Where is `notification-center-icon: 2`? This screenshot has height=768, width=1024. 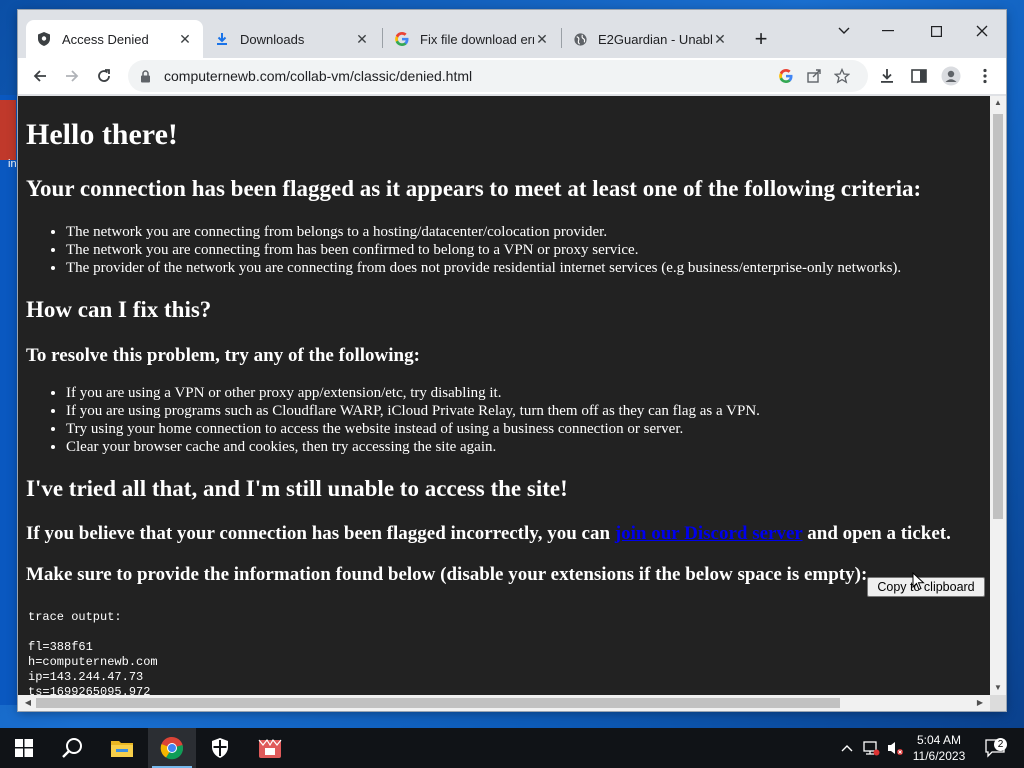
notification-center-icon: 2 is located at coordinates (995, 748).